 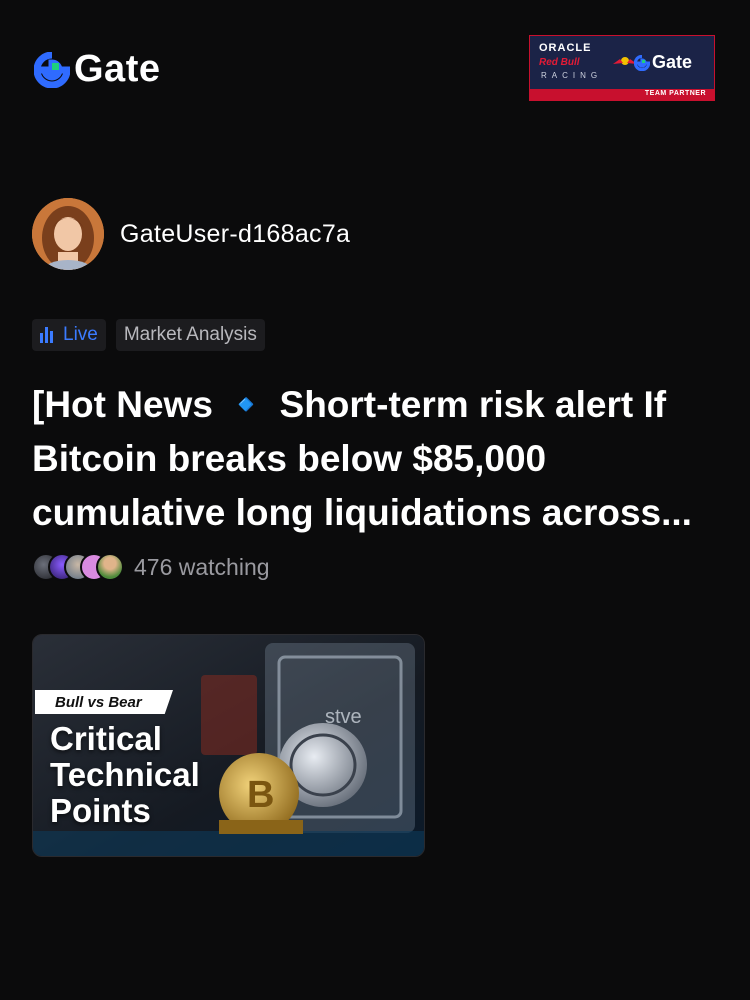 What do you see at coordinates (235, 234) in the screenshot?
I see `author-name: GateUser-d168ac7a` at bounding box center [235, 234].